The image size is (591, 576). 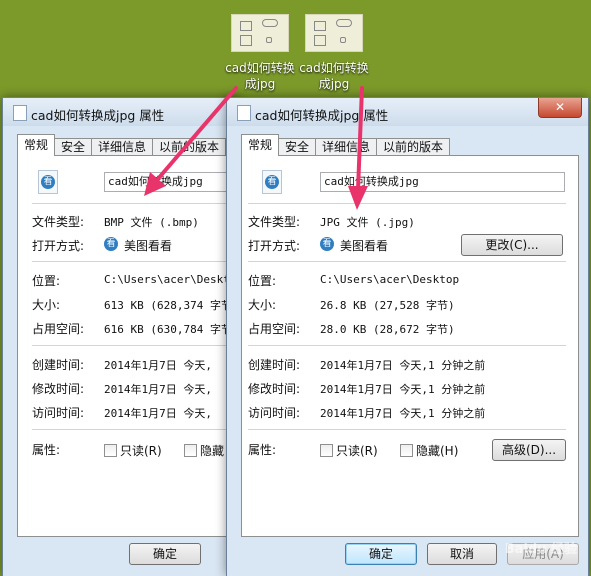 What do you see at coordinates (560, 108) in the screenshot?
I see `close-button: ✕` at bounding box center [560, 108].